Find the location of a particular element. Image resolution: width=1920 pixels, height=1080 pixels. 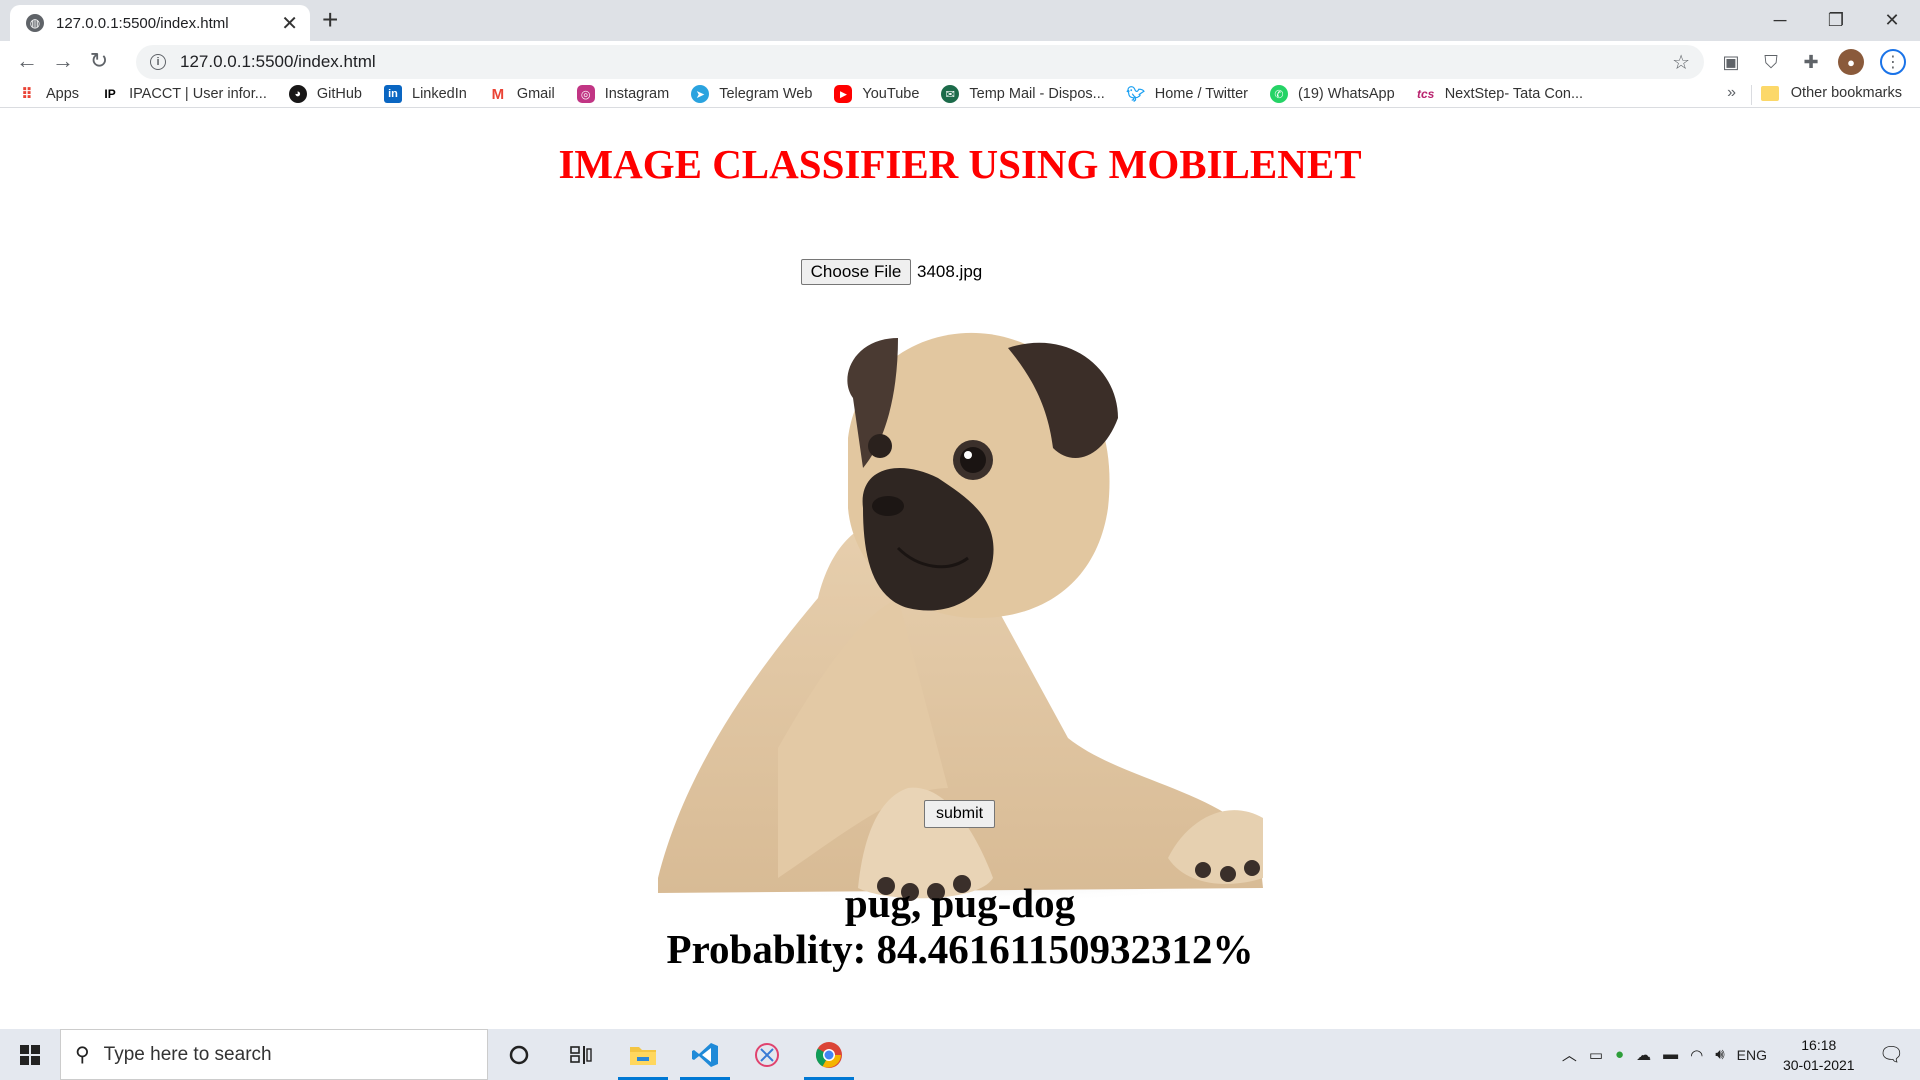

tempmail-icon: ✉ is located at coordinates (950, 94).